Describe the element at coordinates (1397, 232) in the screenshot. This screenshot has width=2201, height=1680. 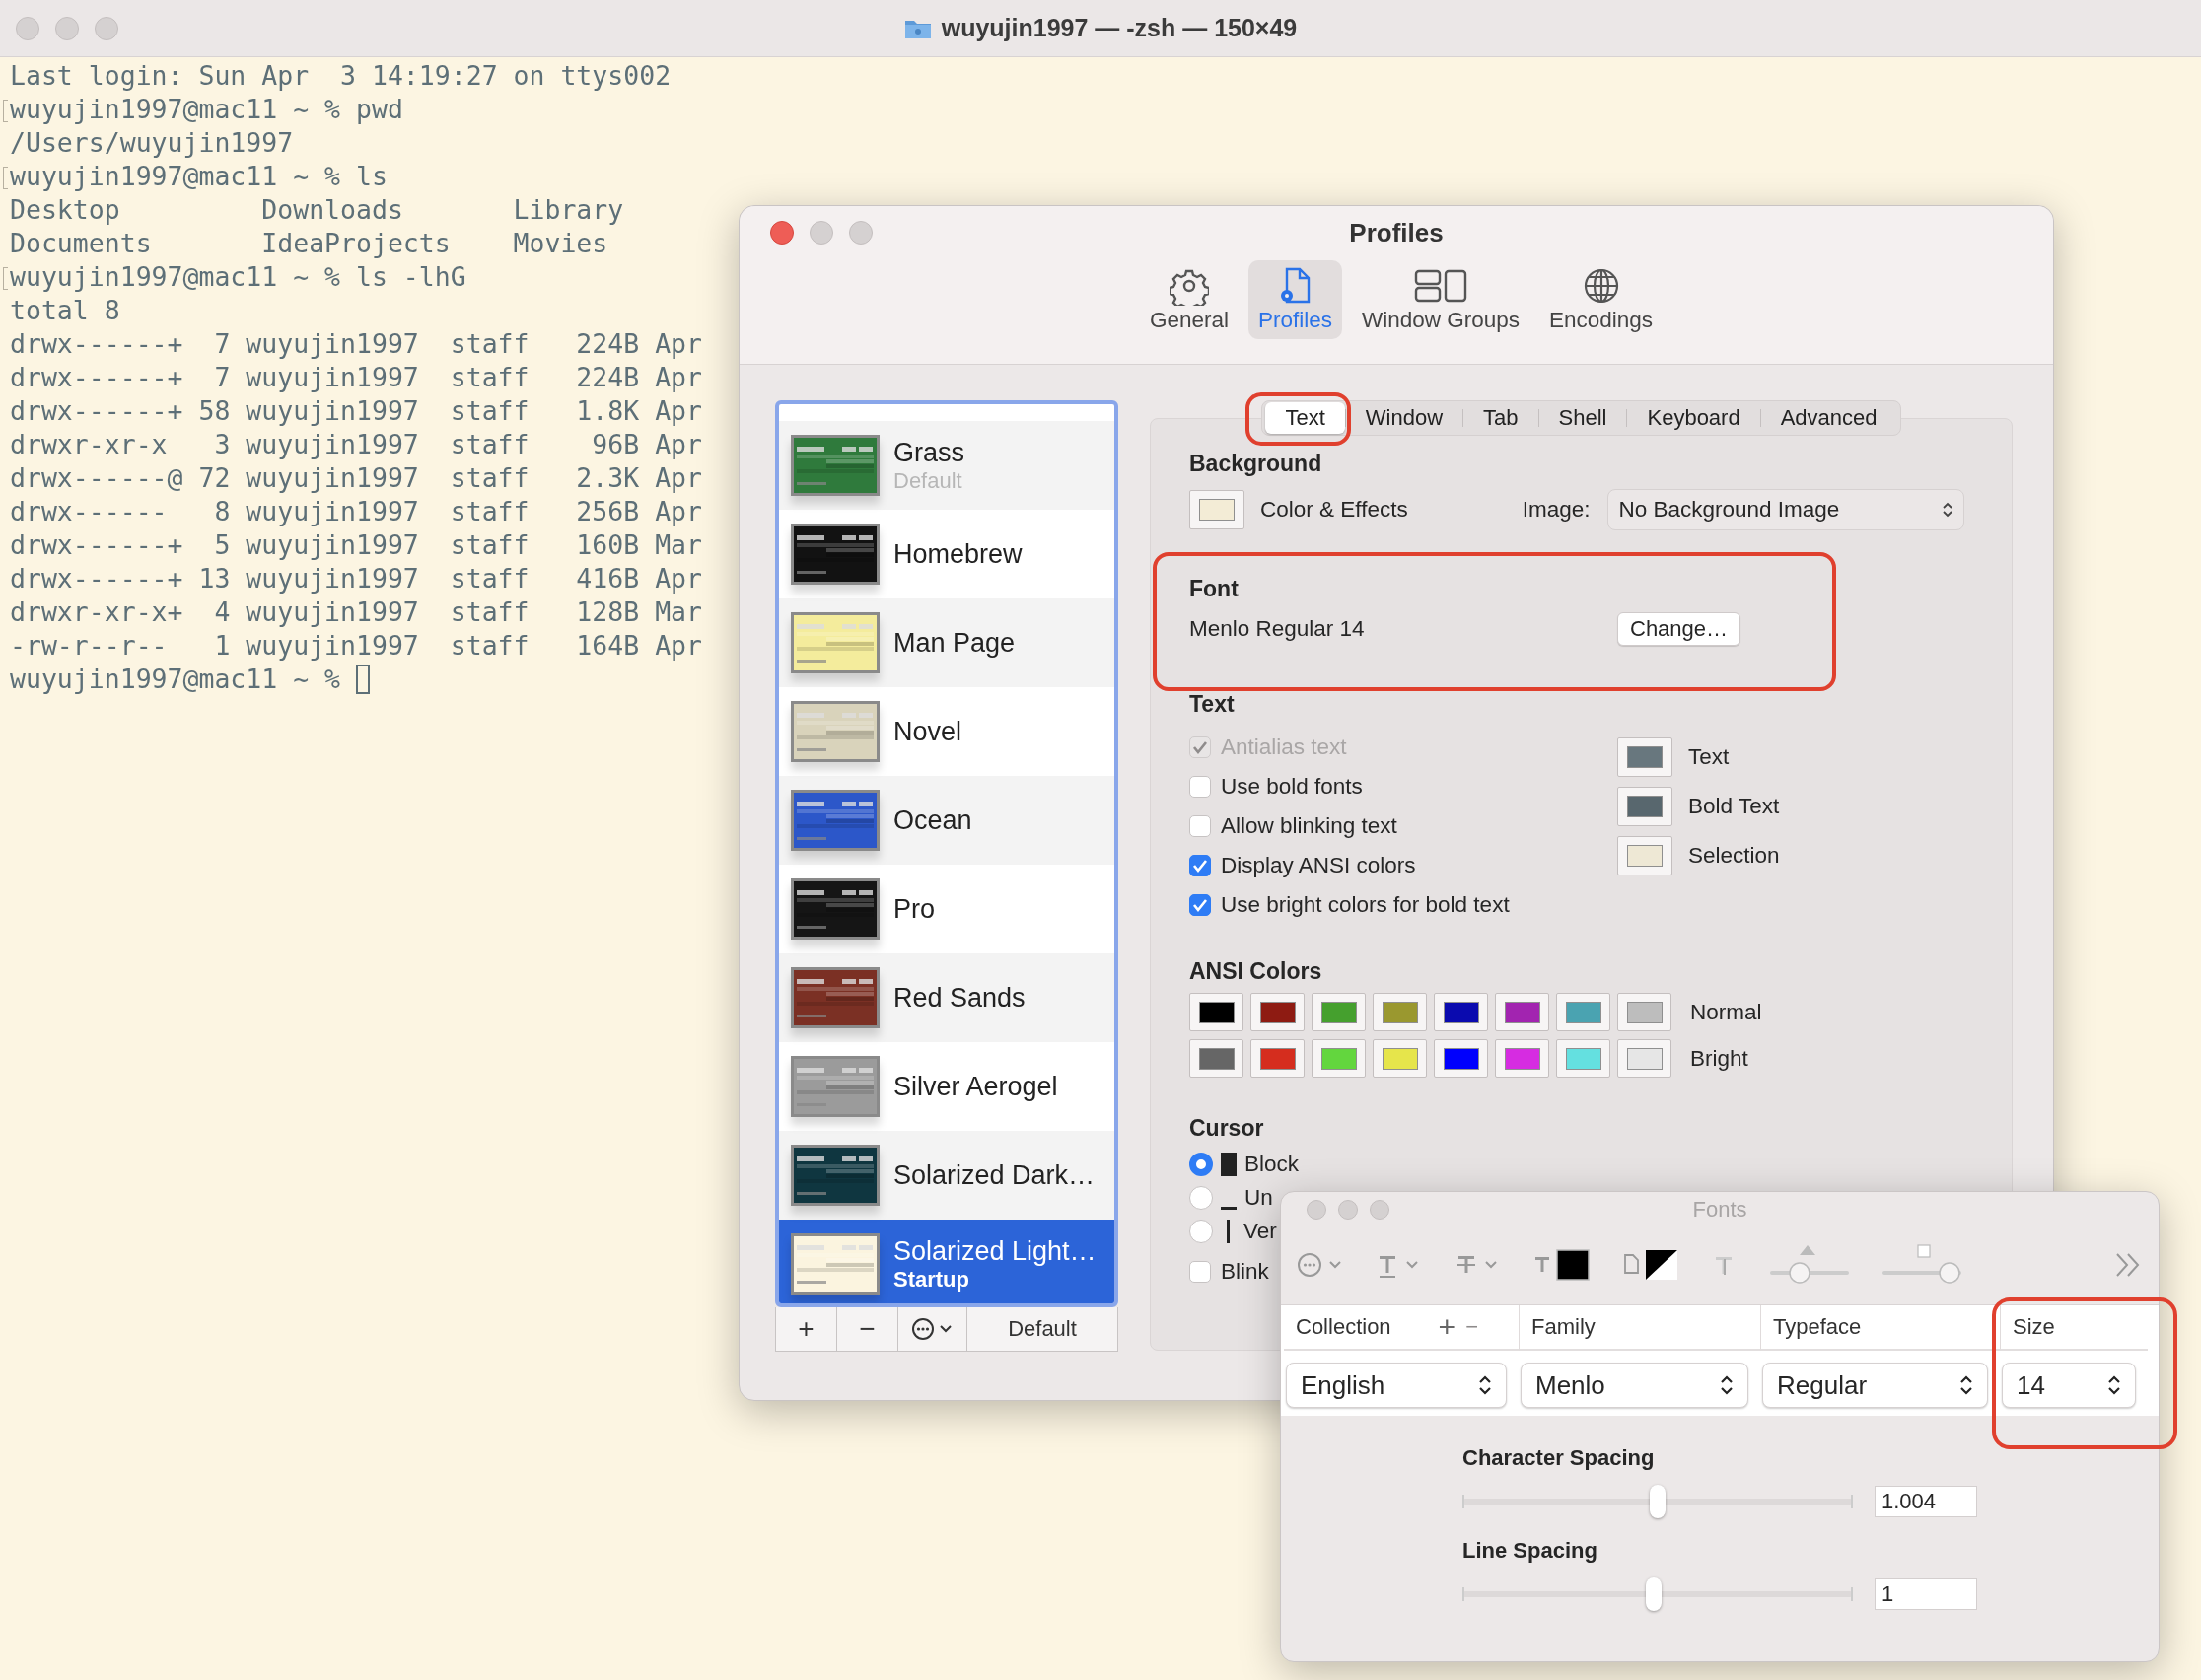
I see `window-title: Profiles` at that location.